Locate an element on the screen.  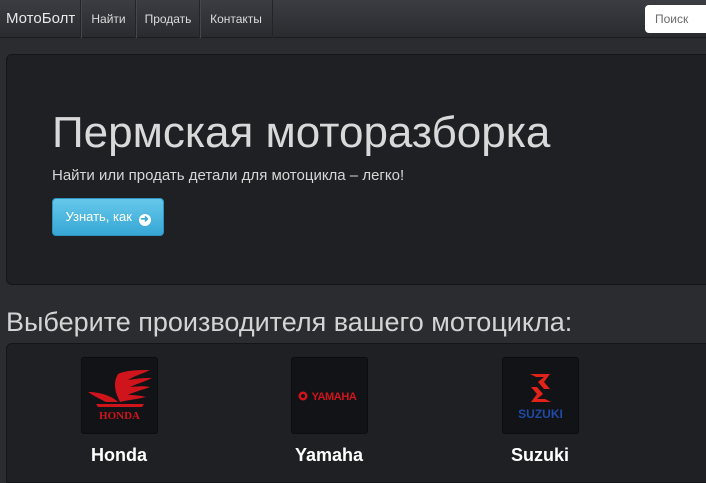
nav-item-find: Найти is located at coordinates (108, 19).